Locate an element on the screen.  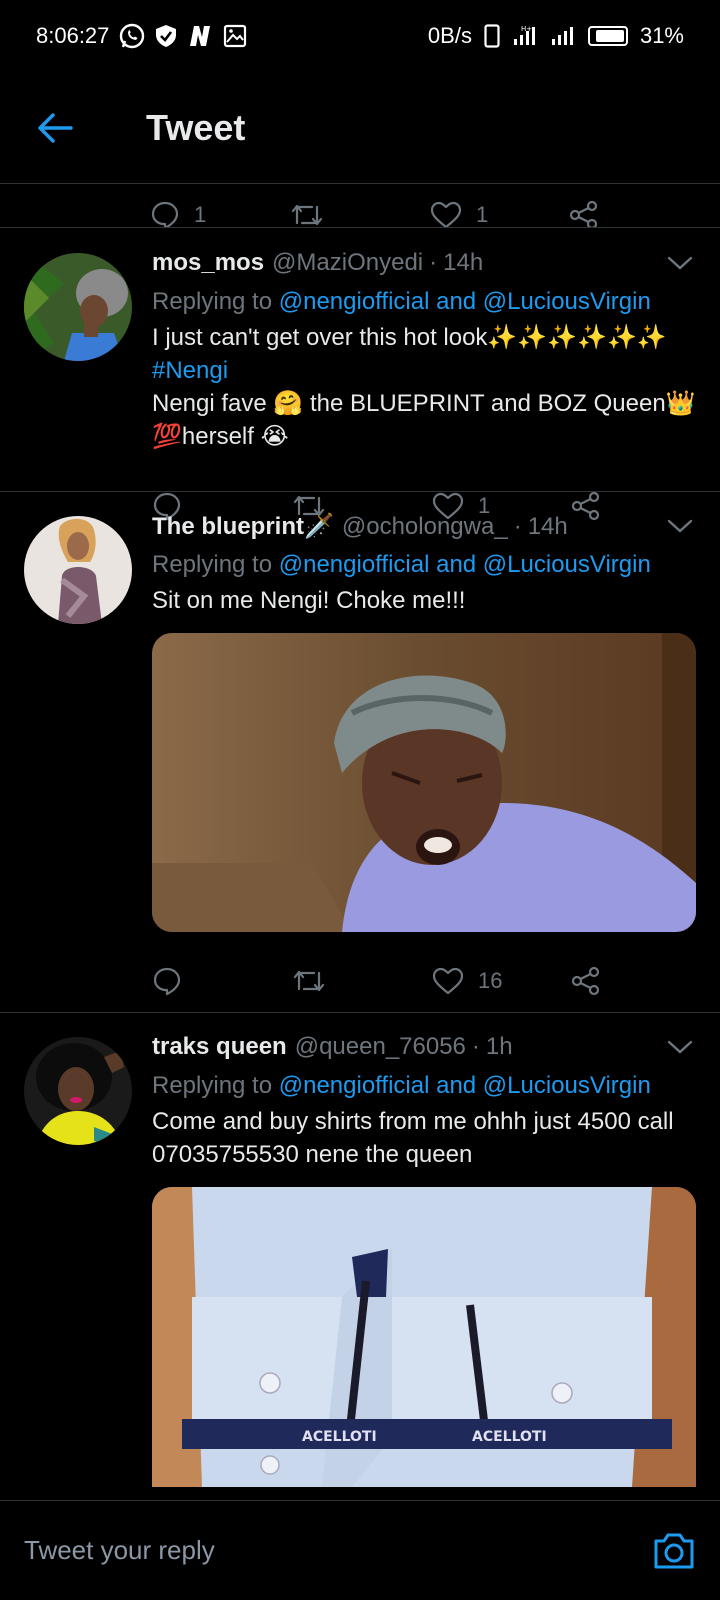
reply-input: Tweet your reply is located at coordinates (338, 1550).